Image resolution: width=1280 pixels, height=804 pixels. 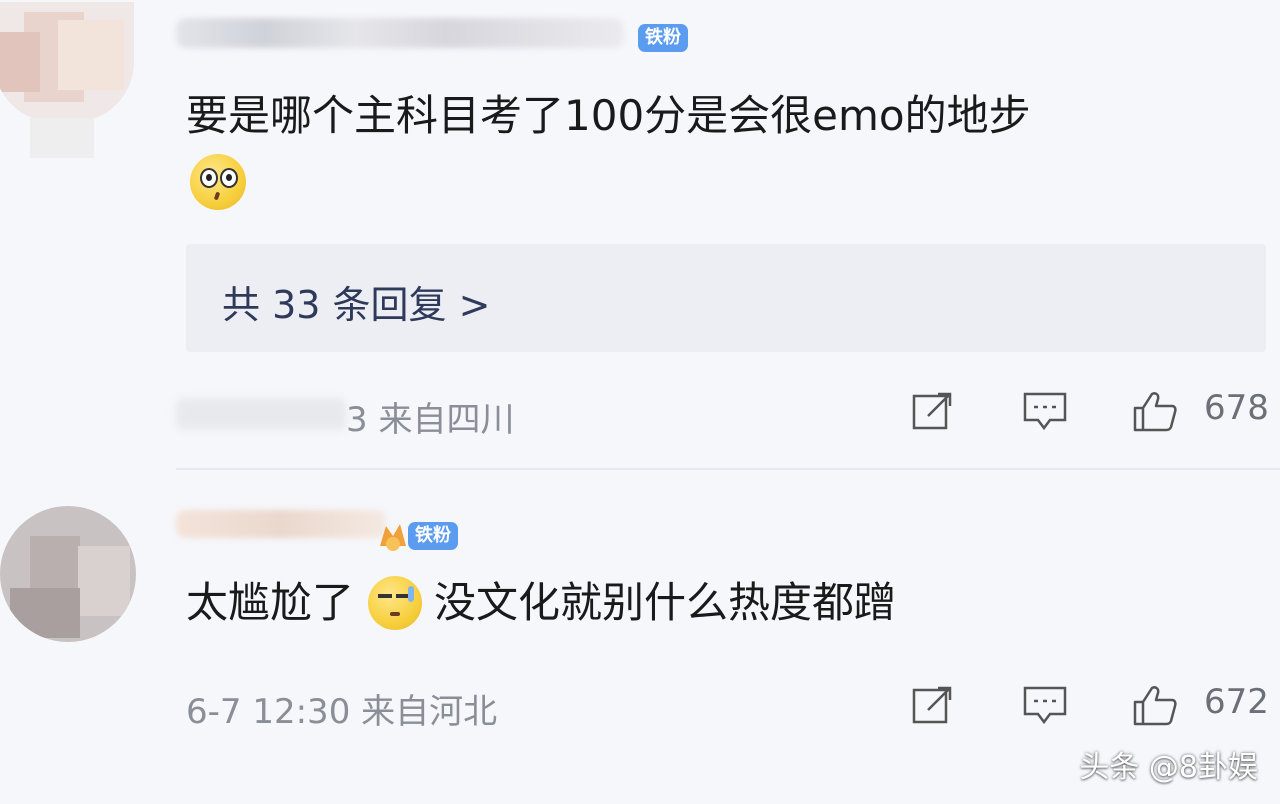 I want to click on comment-text: 太尴尬了 没文化就别什么热度都蹭, so click(x=541, y=603).